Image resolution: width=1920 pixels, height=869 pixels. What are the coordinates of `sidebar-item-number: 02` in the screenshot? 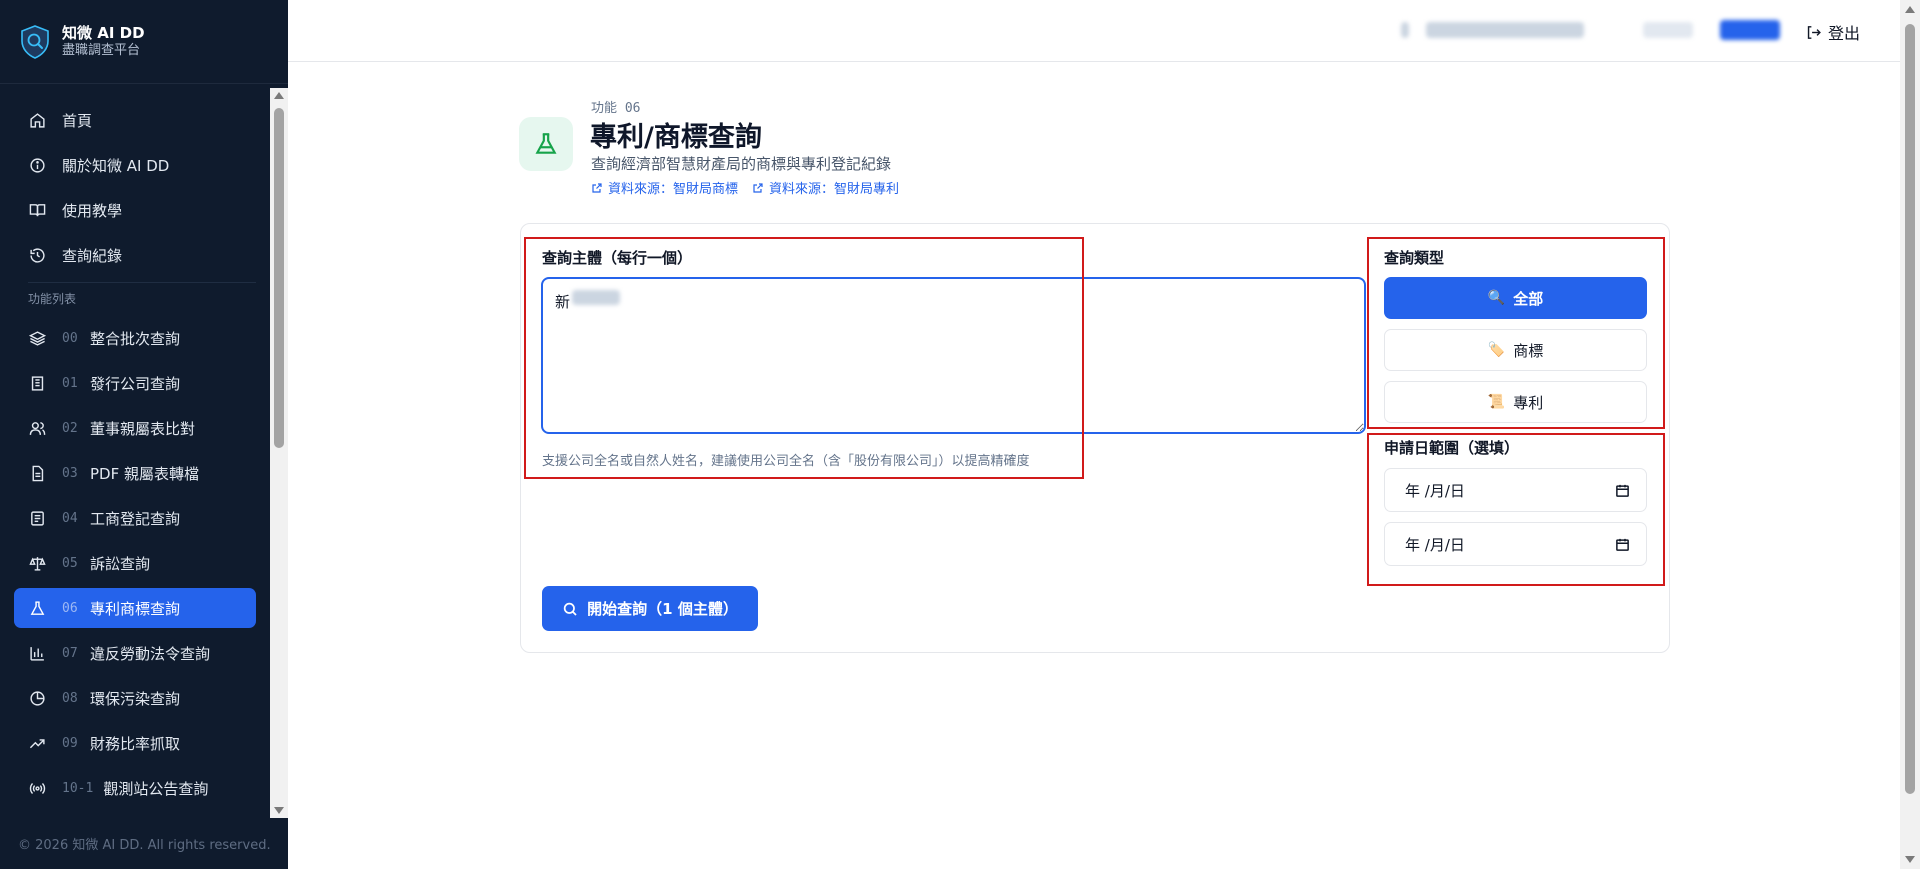 It's located at (70, 428).